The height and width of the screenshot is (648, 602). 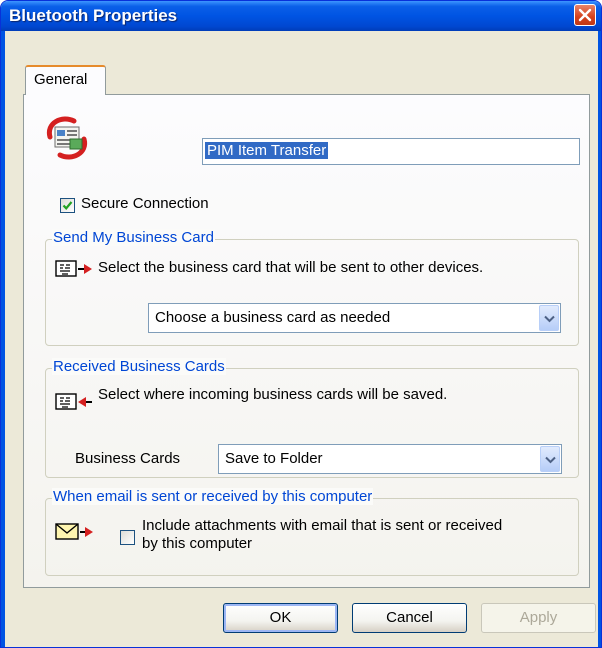 What do you see at coordinates (301, 16) in the screenshot?
I see `title-bar: Bluetooth Properties` at bounding box center [301, 16].